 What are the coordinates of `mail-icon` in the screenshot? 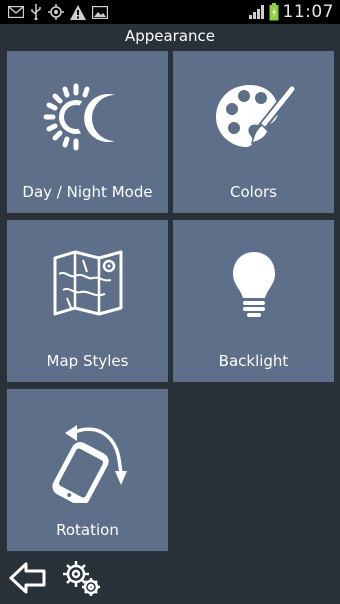 It's located at (16, 12).